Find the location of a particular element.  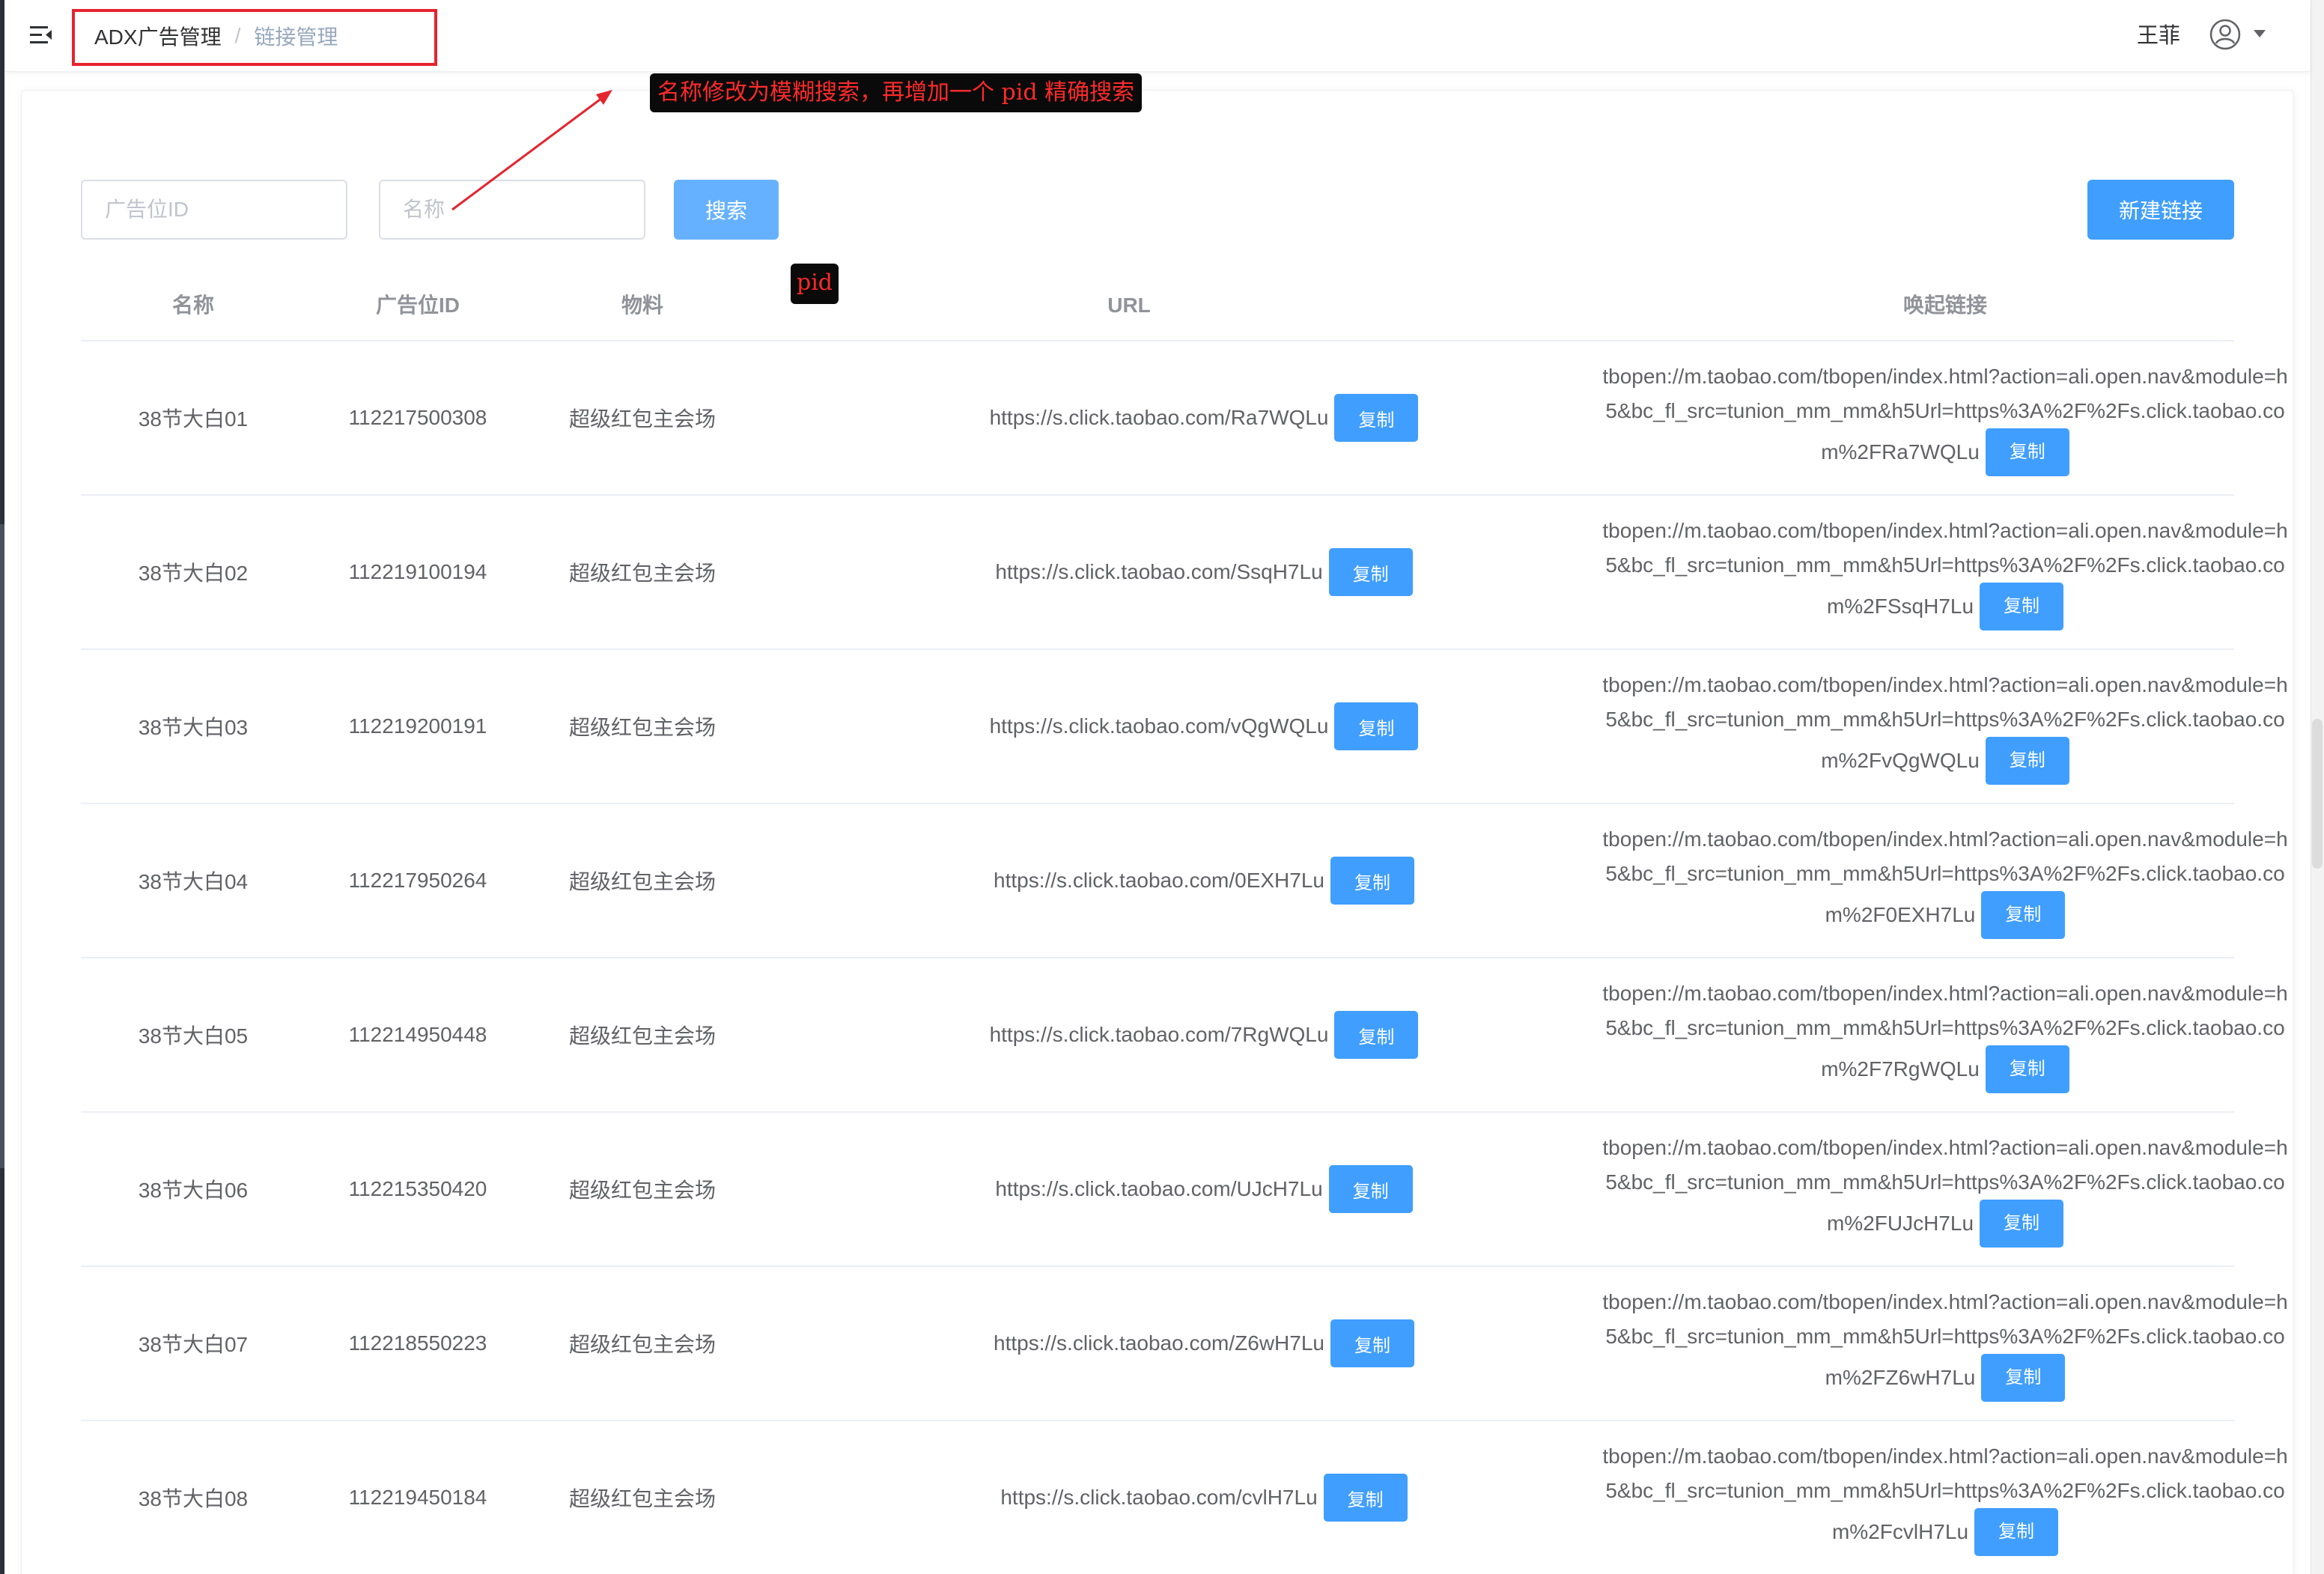

column-header-url: URL is located at coordinates (1129, 305).